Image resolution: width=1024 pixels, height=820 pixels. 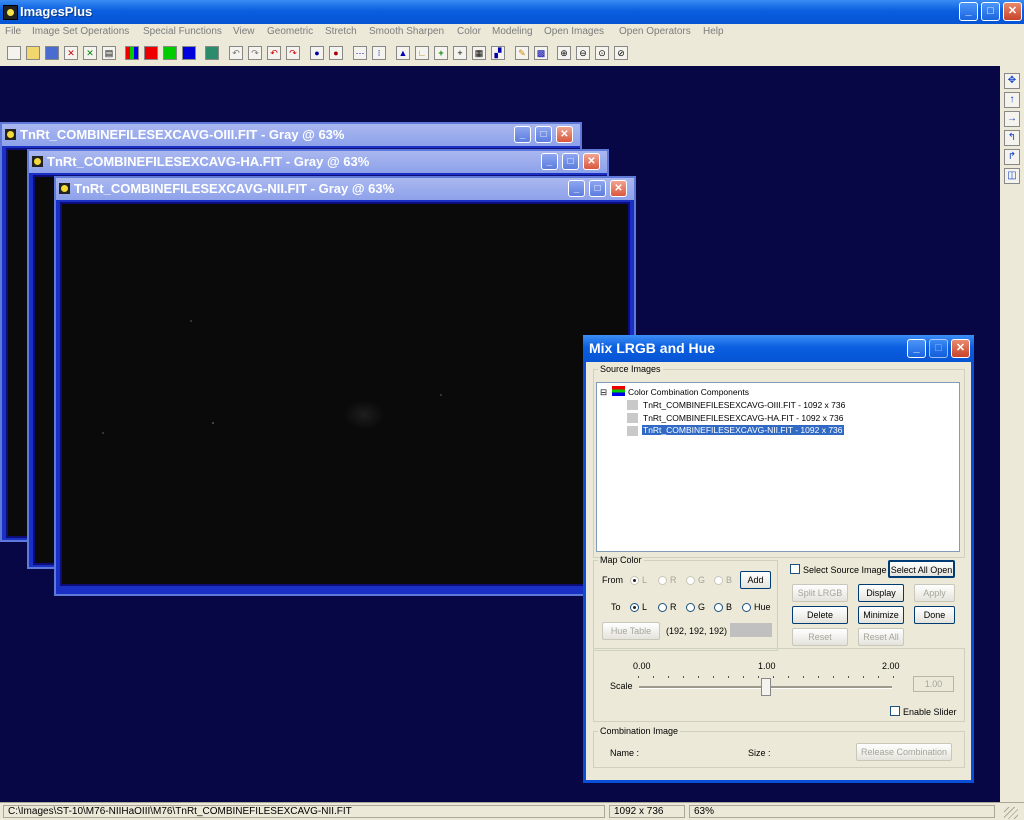 What do you see at coordinates (14, 53) in the screenshot?
I see `new-file-icon` at bounding box center [14, 53].